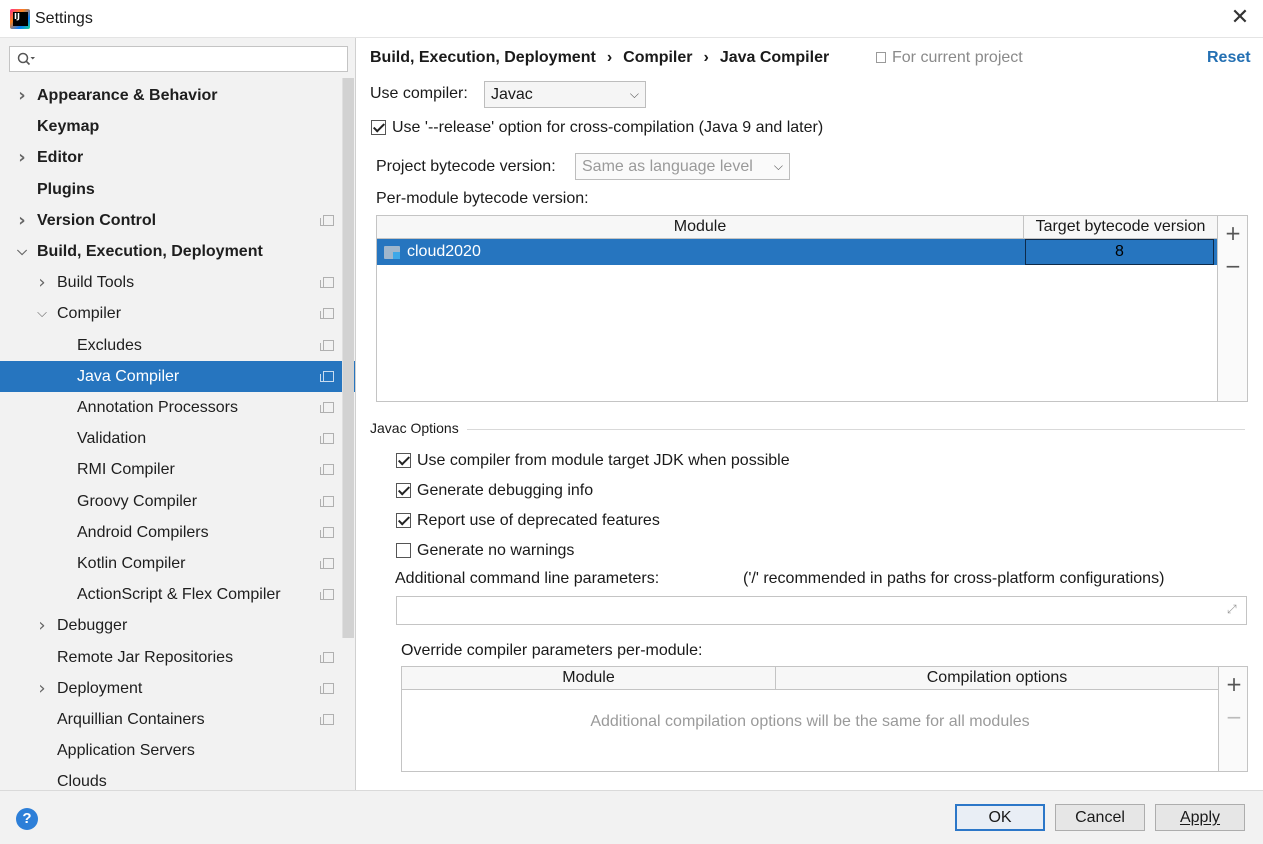 The image size is (1263, 844). I want to click on sidebar-scrollbar, so click(348, 358).